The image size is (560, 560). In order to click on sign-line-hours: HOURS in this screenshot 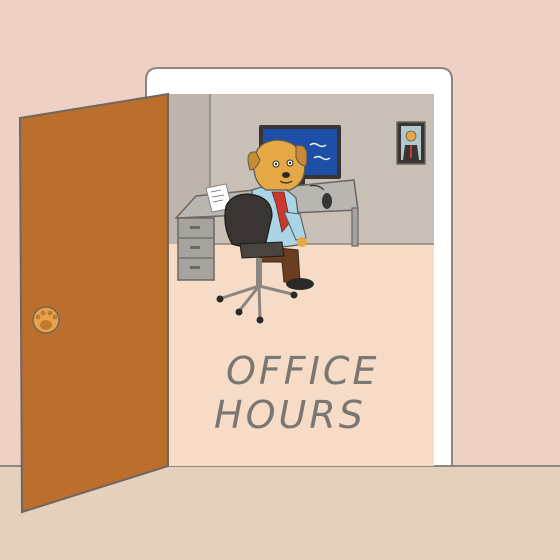, I will do `click(290, 415)`.